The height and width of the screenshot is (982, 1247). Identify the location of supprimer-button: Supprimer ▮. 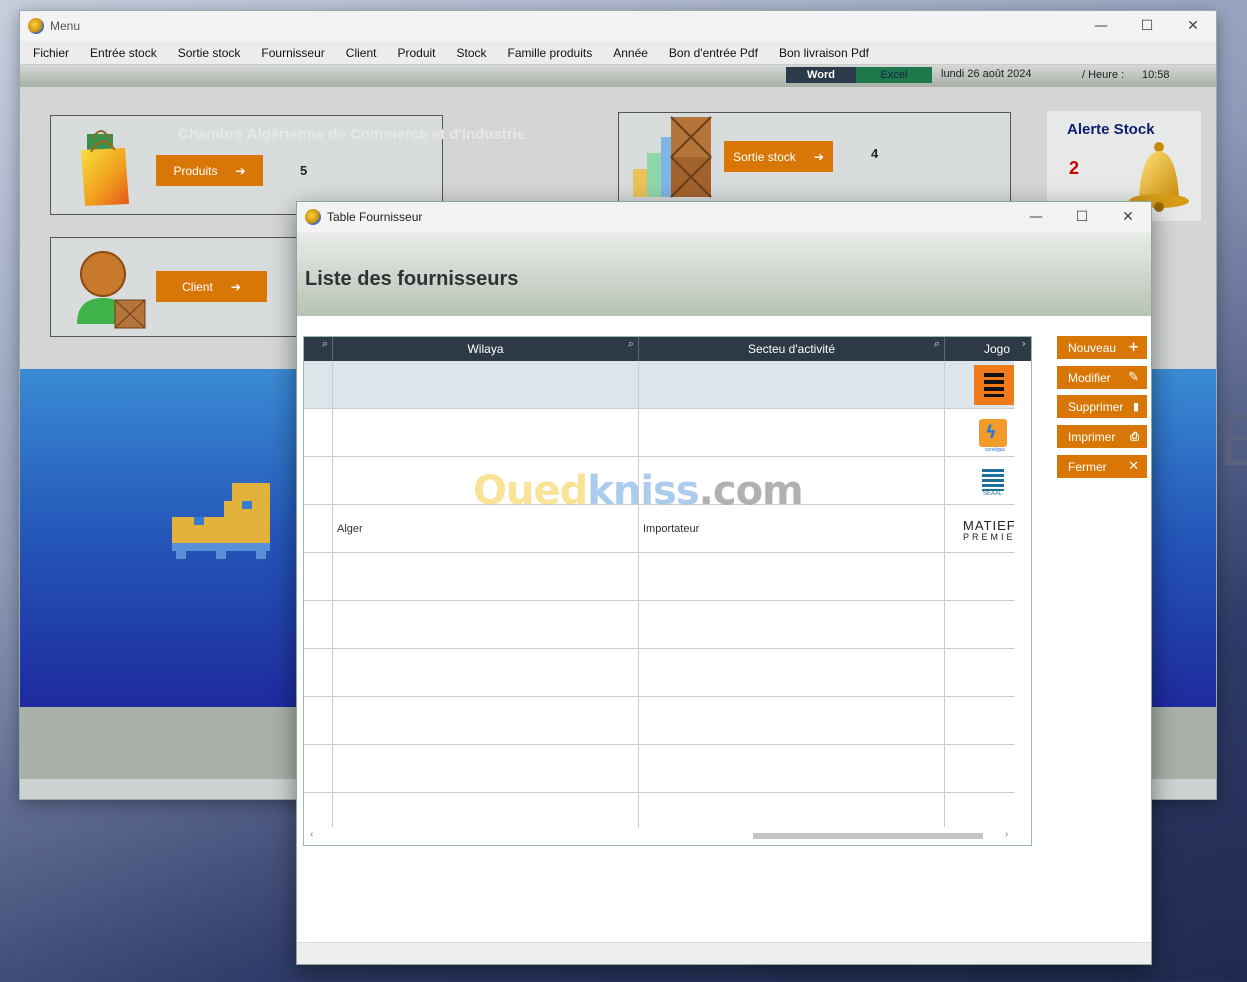
(1102, 406).